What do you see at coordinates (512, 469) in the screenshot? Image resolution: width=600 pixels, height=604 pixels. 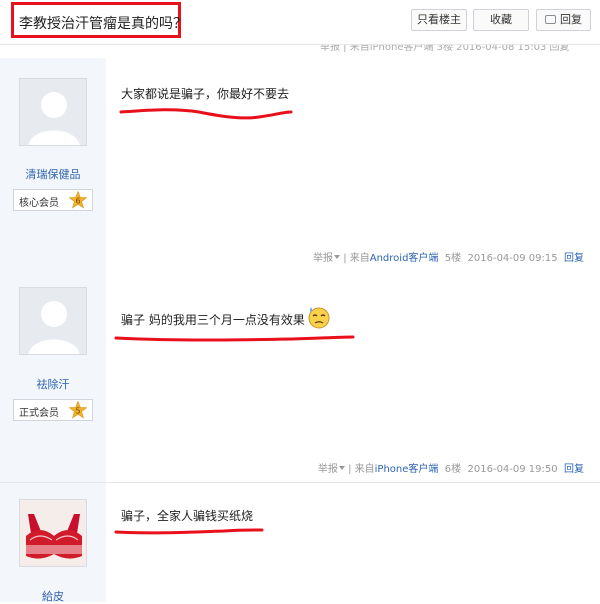 I see `post-time: 2016-04-09 19:50` at bounding box center [512, 469].